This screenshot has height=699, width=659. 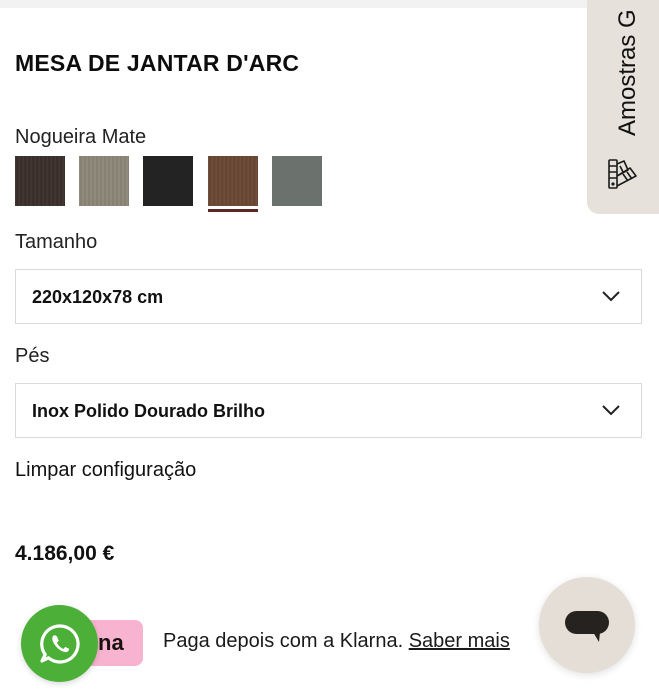 What do you see at coordinates (459, 641) in the screenshot?
I see `klarna-learn-more-link: Saber mais` at bounding box center [459, 641].